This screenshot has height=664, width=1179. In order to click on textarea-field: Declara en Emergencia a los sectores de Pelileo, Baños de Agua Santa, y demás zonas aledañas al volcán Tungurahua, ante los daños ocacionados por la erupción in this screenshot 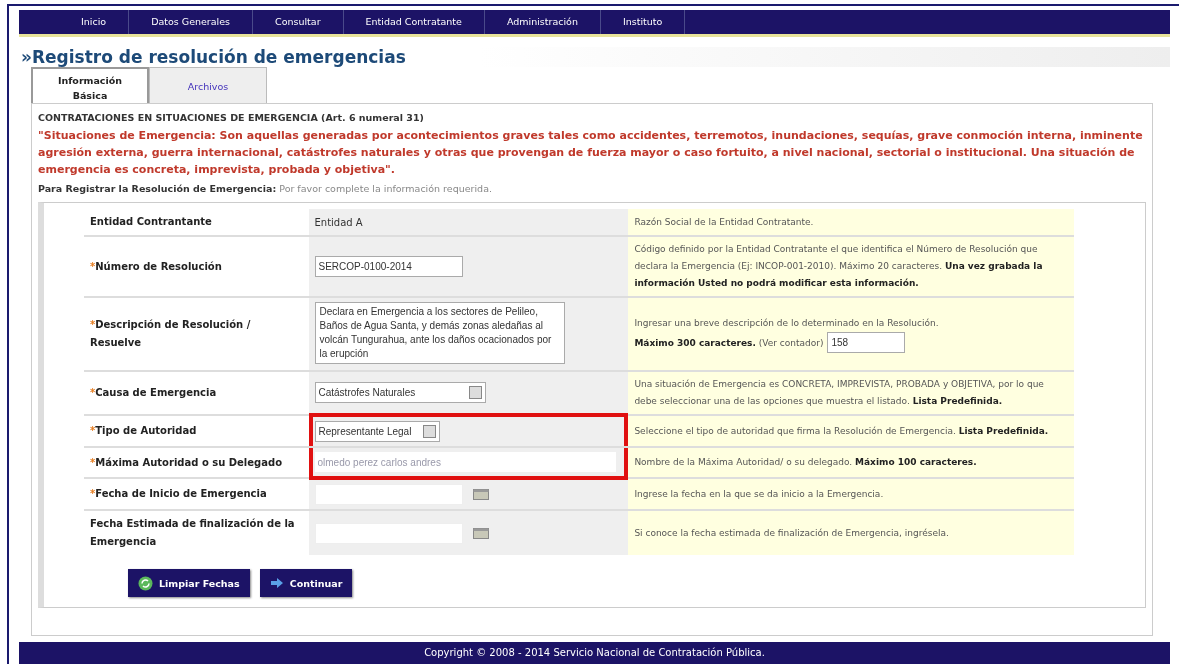, I will do `click(439, 333)`.